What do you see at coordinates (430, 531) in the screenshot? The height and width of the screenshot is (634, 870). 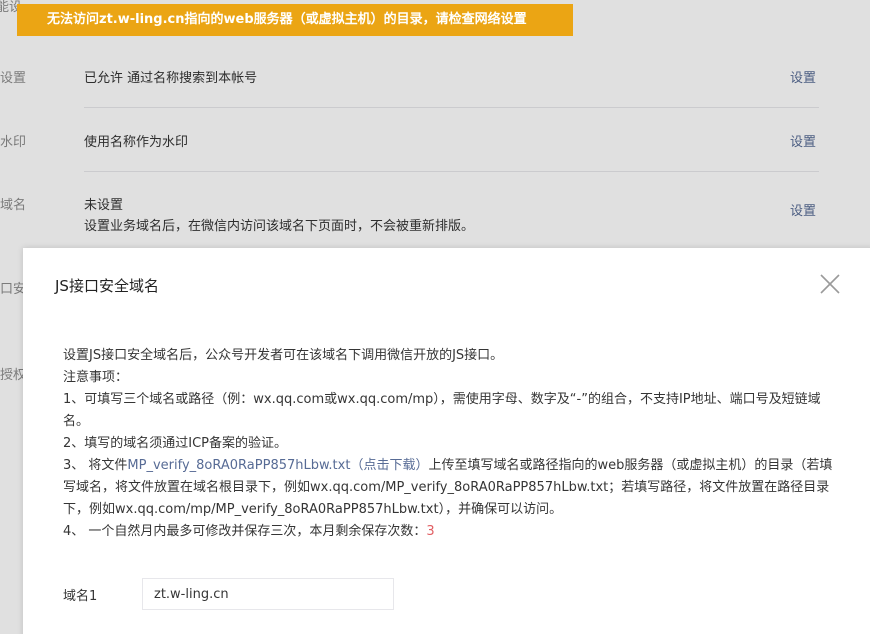 I see `remaining-count: 3` at bounding box center [430, 531].